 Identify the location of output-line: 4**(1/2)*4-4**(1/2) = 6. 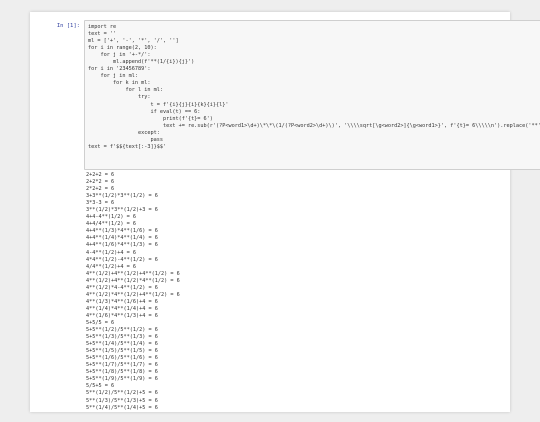
(122, 287).